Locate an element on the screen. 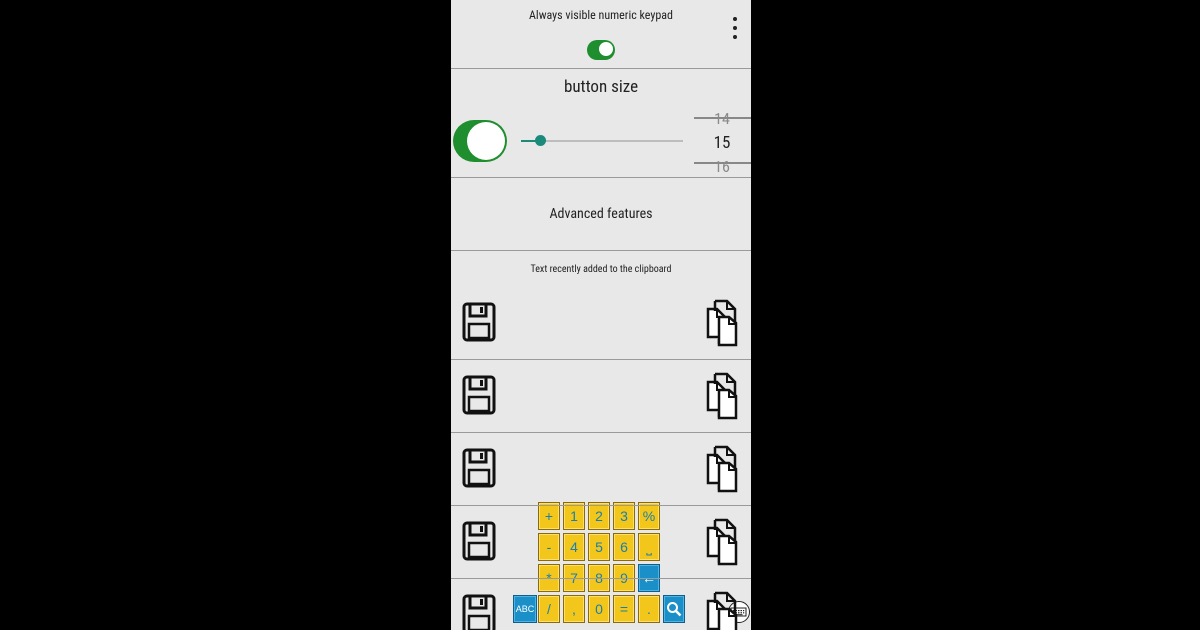 This screenshot has width=1200, height=630. key-0: 0 is located at coordinates (599, 609).